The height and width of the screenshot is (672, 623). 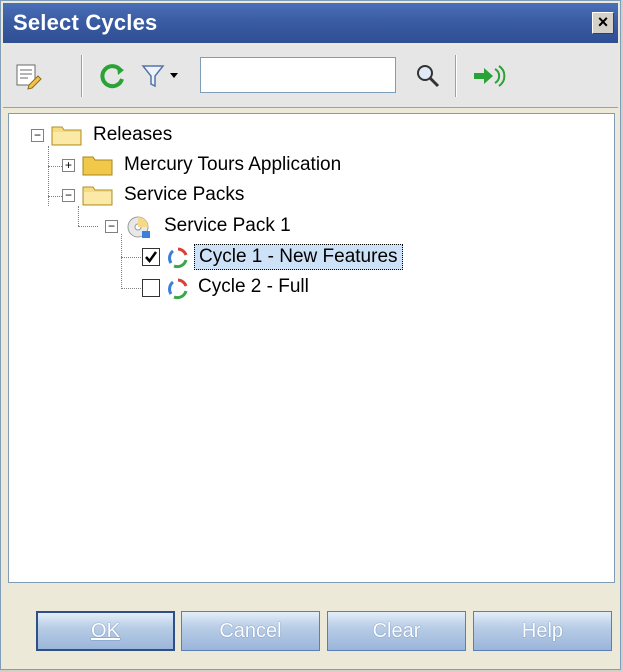 I want to click on search-input, so click(x=298, y=75).